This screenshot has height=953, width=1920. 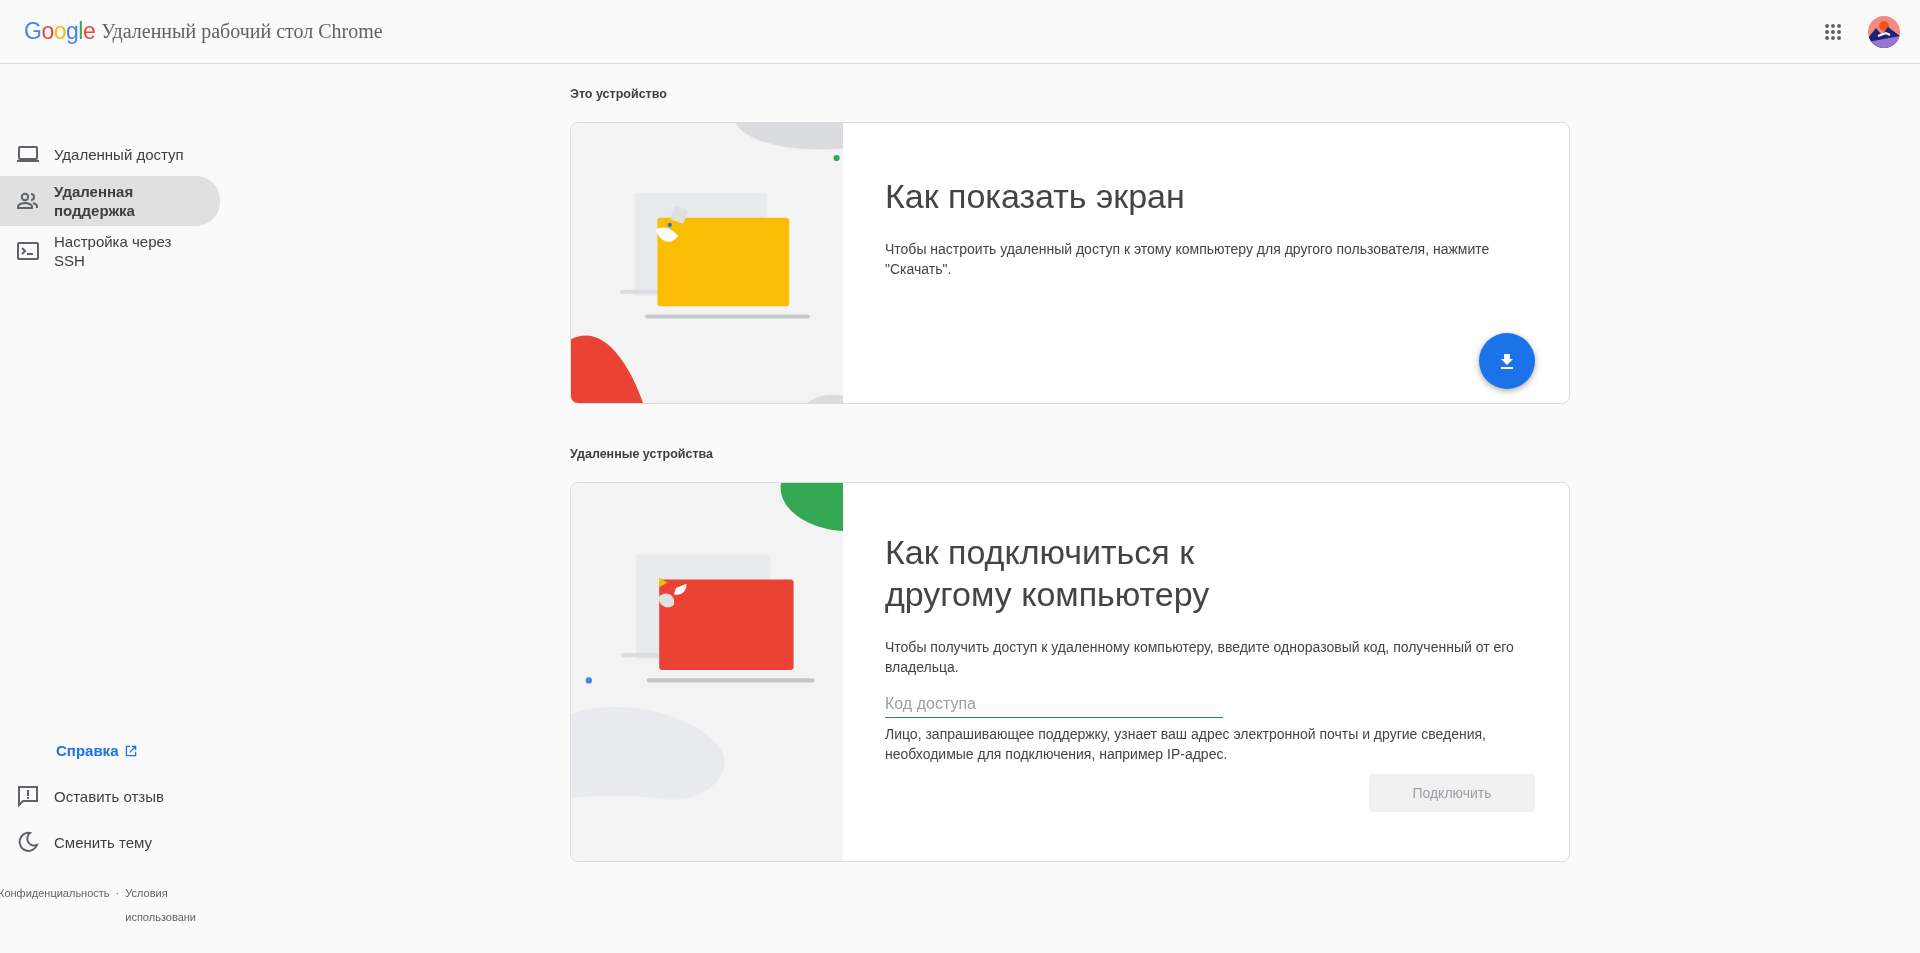 I want to click on help-link: Справка, so click(x=87, y=750).